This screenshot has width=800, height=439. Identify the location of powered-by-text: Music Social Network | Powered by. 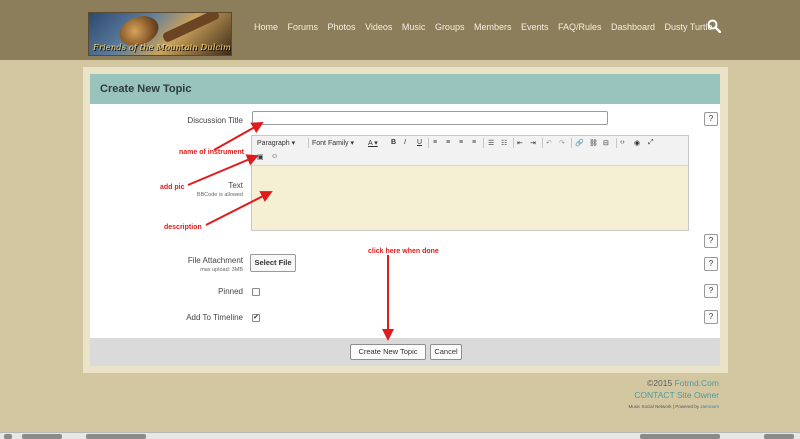
(663, 406).